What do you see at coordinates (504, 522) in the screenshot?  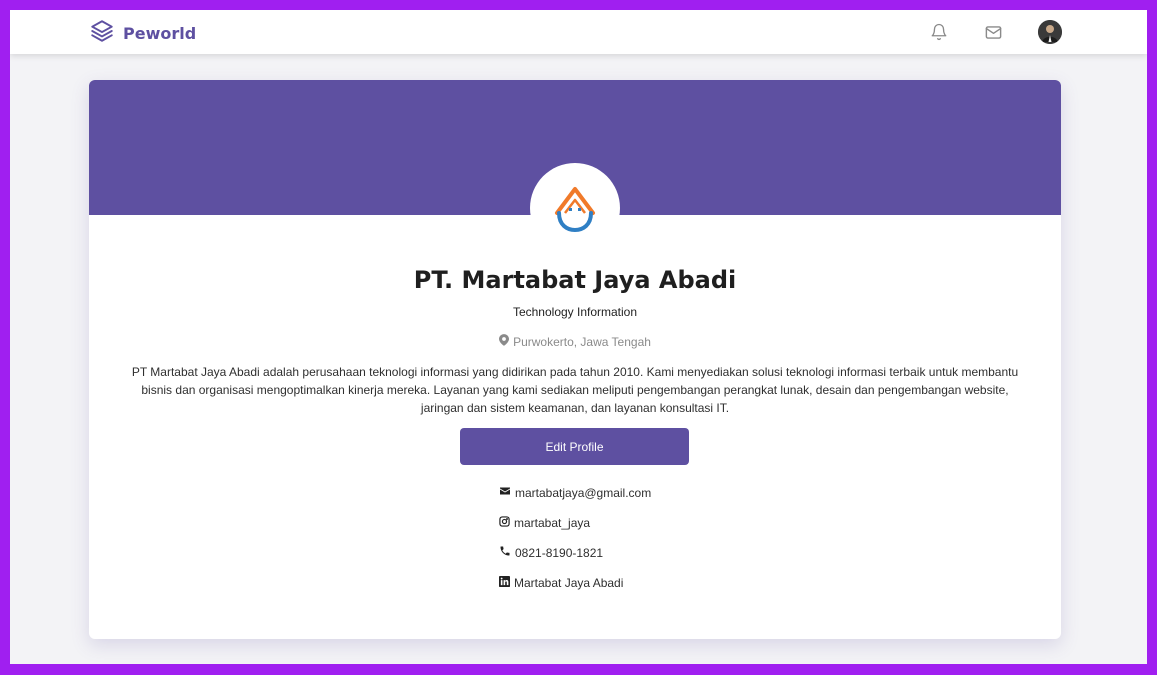 I see `instagram-icon` at bounding box center [504, 522].